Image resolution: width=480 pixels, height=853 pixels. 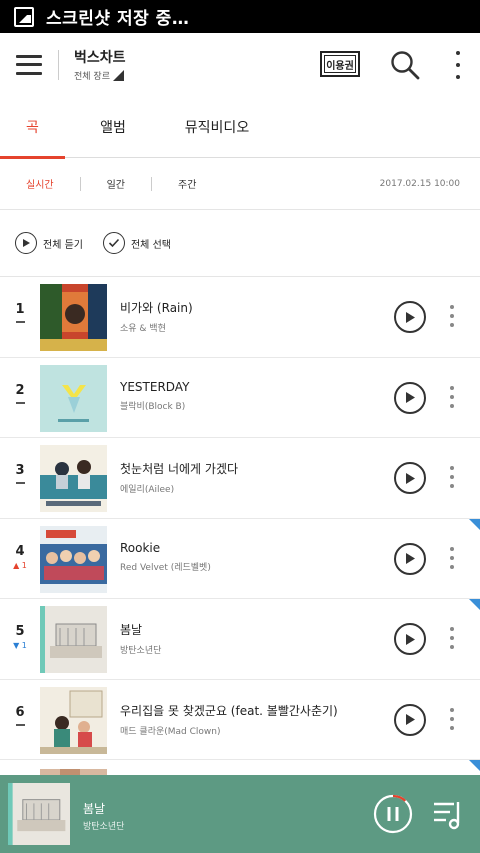 What do you see at coordinates (116, 183) in the screenshot?
I see `period-daily: 일간` at bounding box center [116, 183].